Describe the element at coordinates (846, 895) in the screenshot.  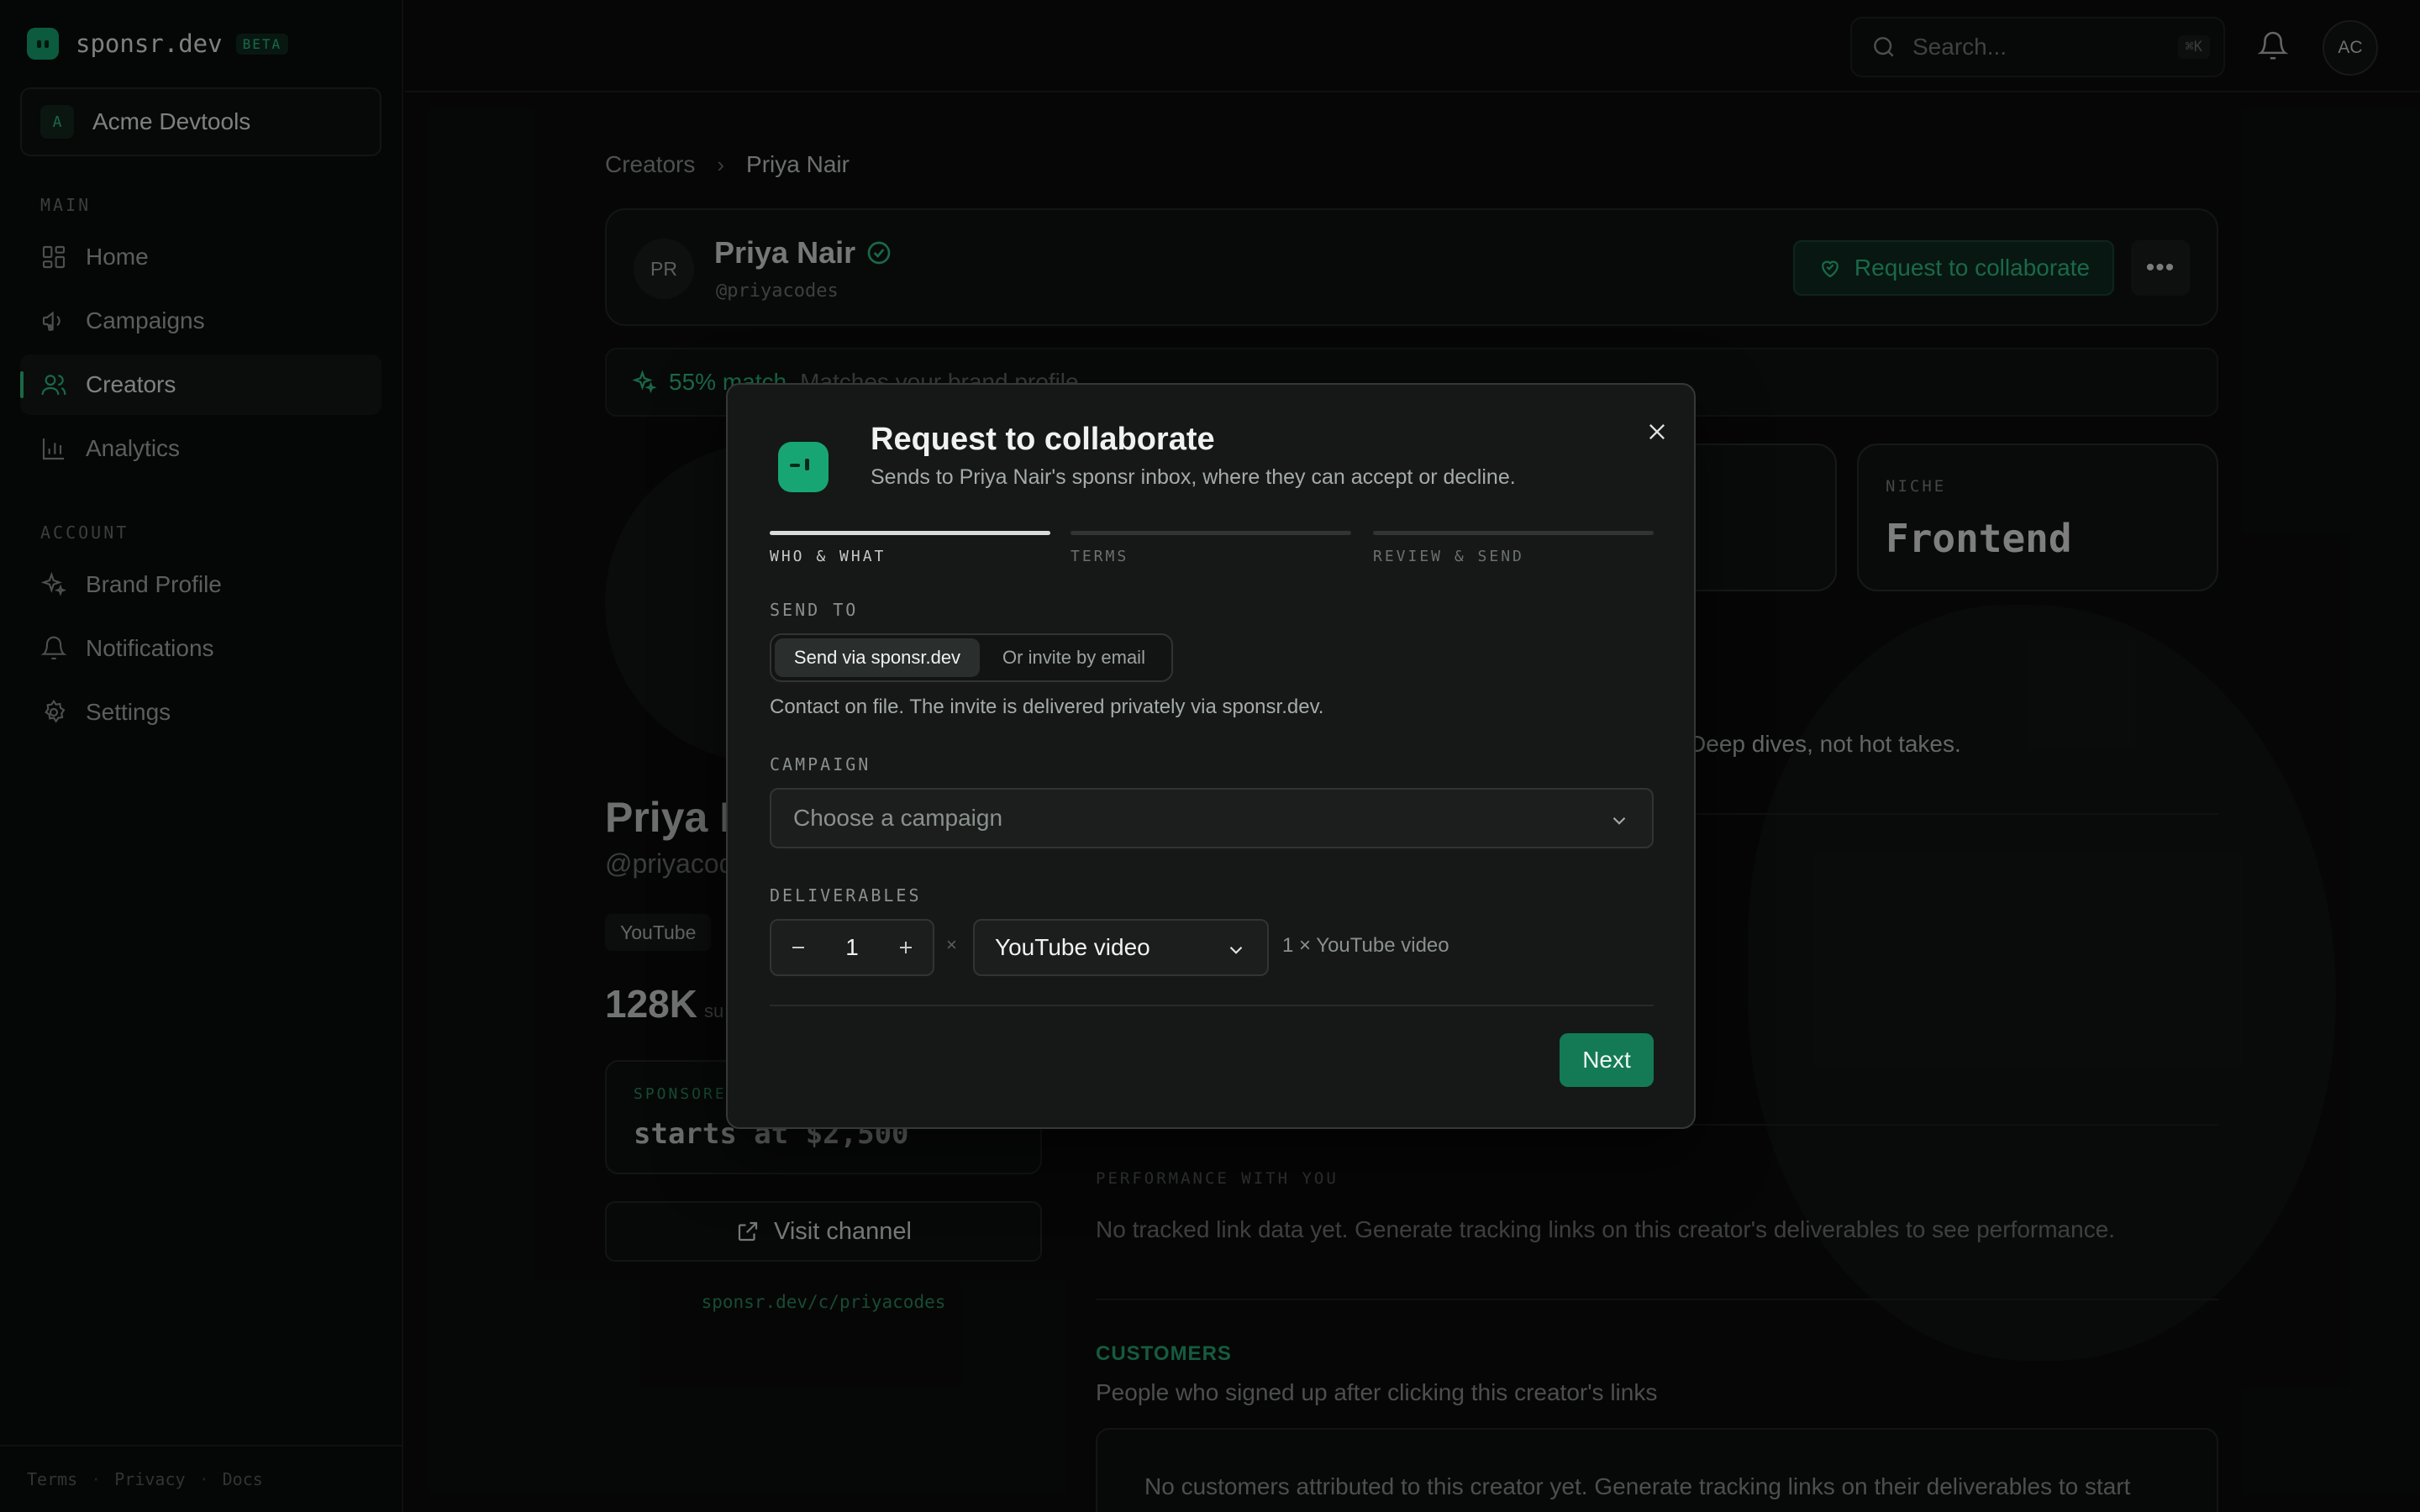
I see `deliverables-label: DELIVERABLES` at that location.